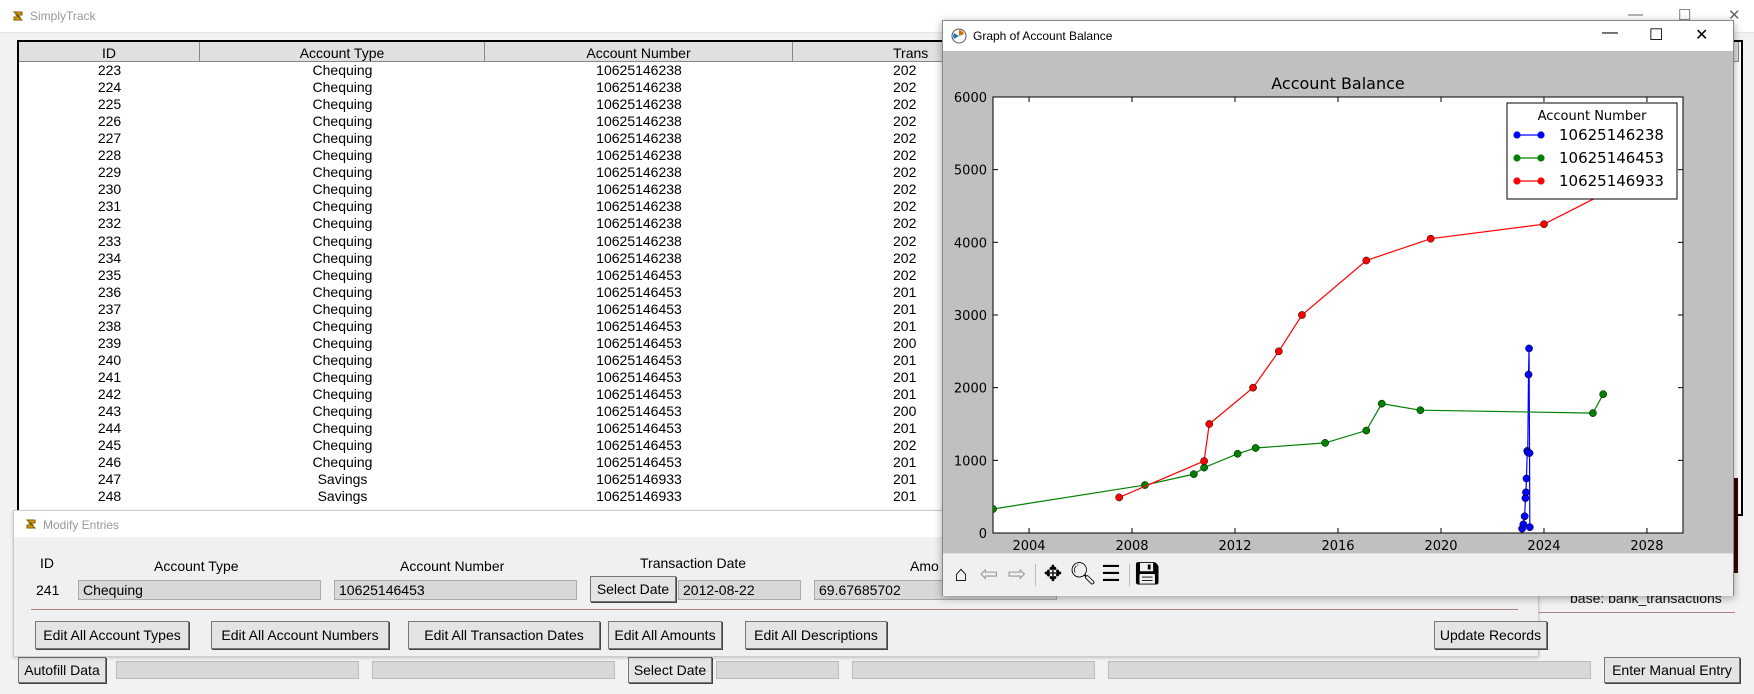 The image size is (1754, 694). Describe the element at coordinates (109, 172) in the screenshot. I see `cell-id: 229` at that location.